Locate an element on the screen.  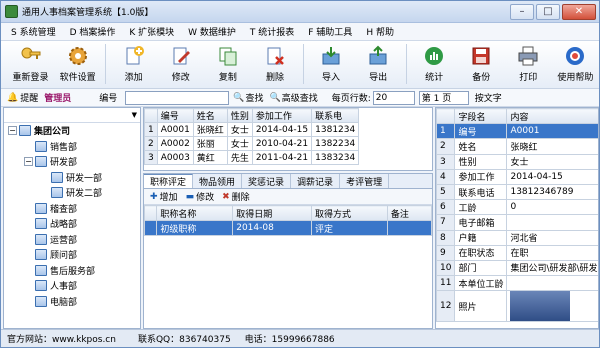
field-value: 河北省 is located at coordinates (552, 237).